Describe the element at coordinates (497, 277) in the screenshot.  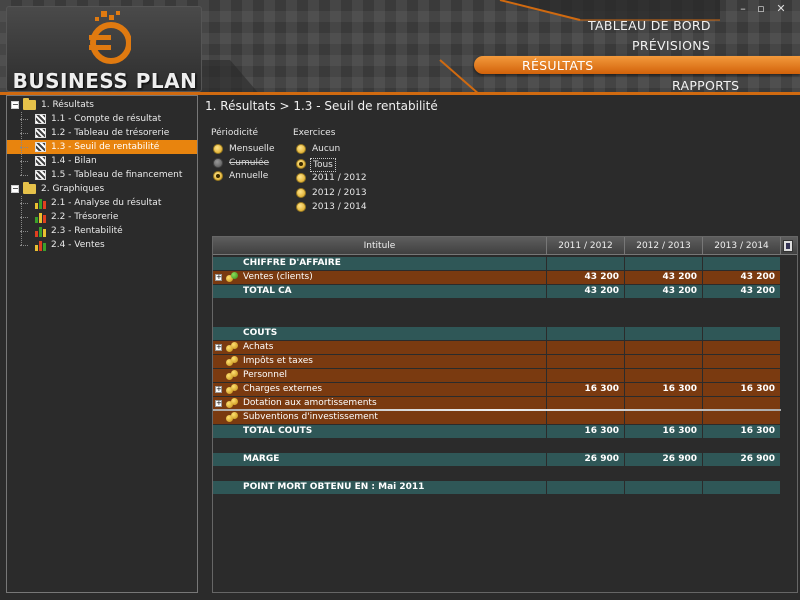
I see `grid-row-ventes-clients: 43 200 43 200 43 200 + Ventes (clients)` at that location.